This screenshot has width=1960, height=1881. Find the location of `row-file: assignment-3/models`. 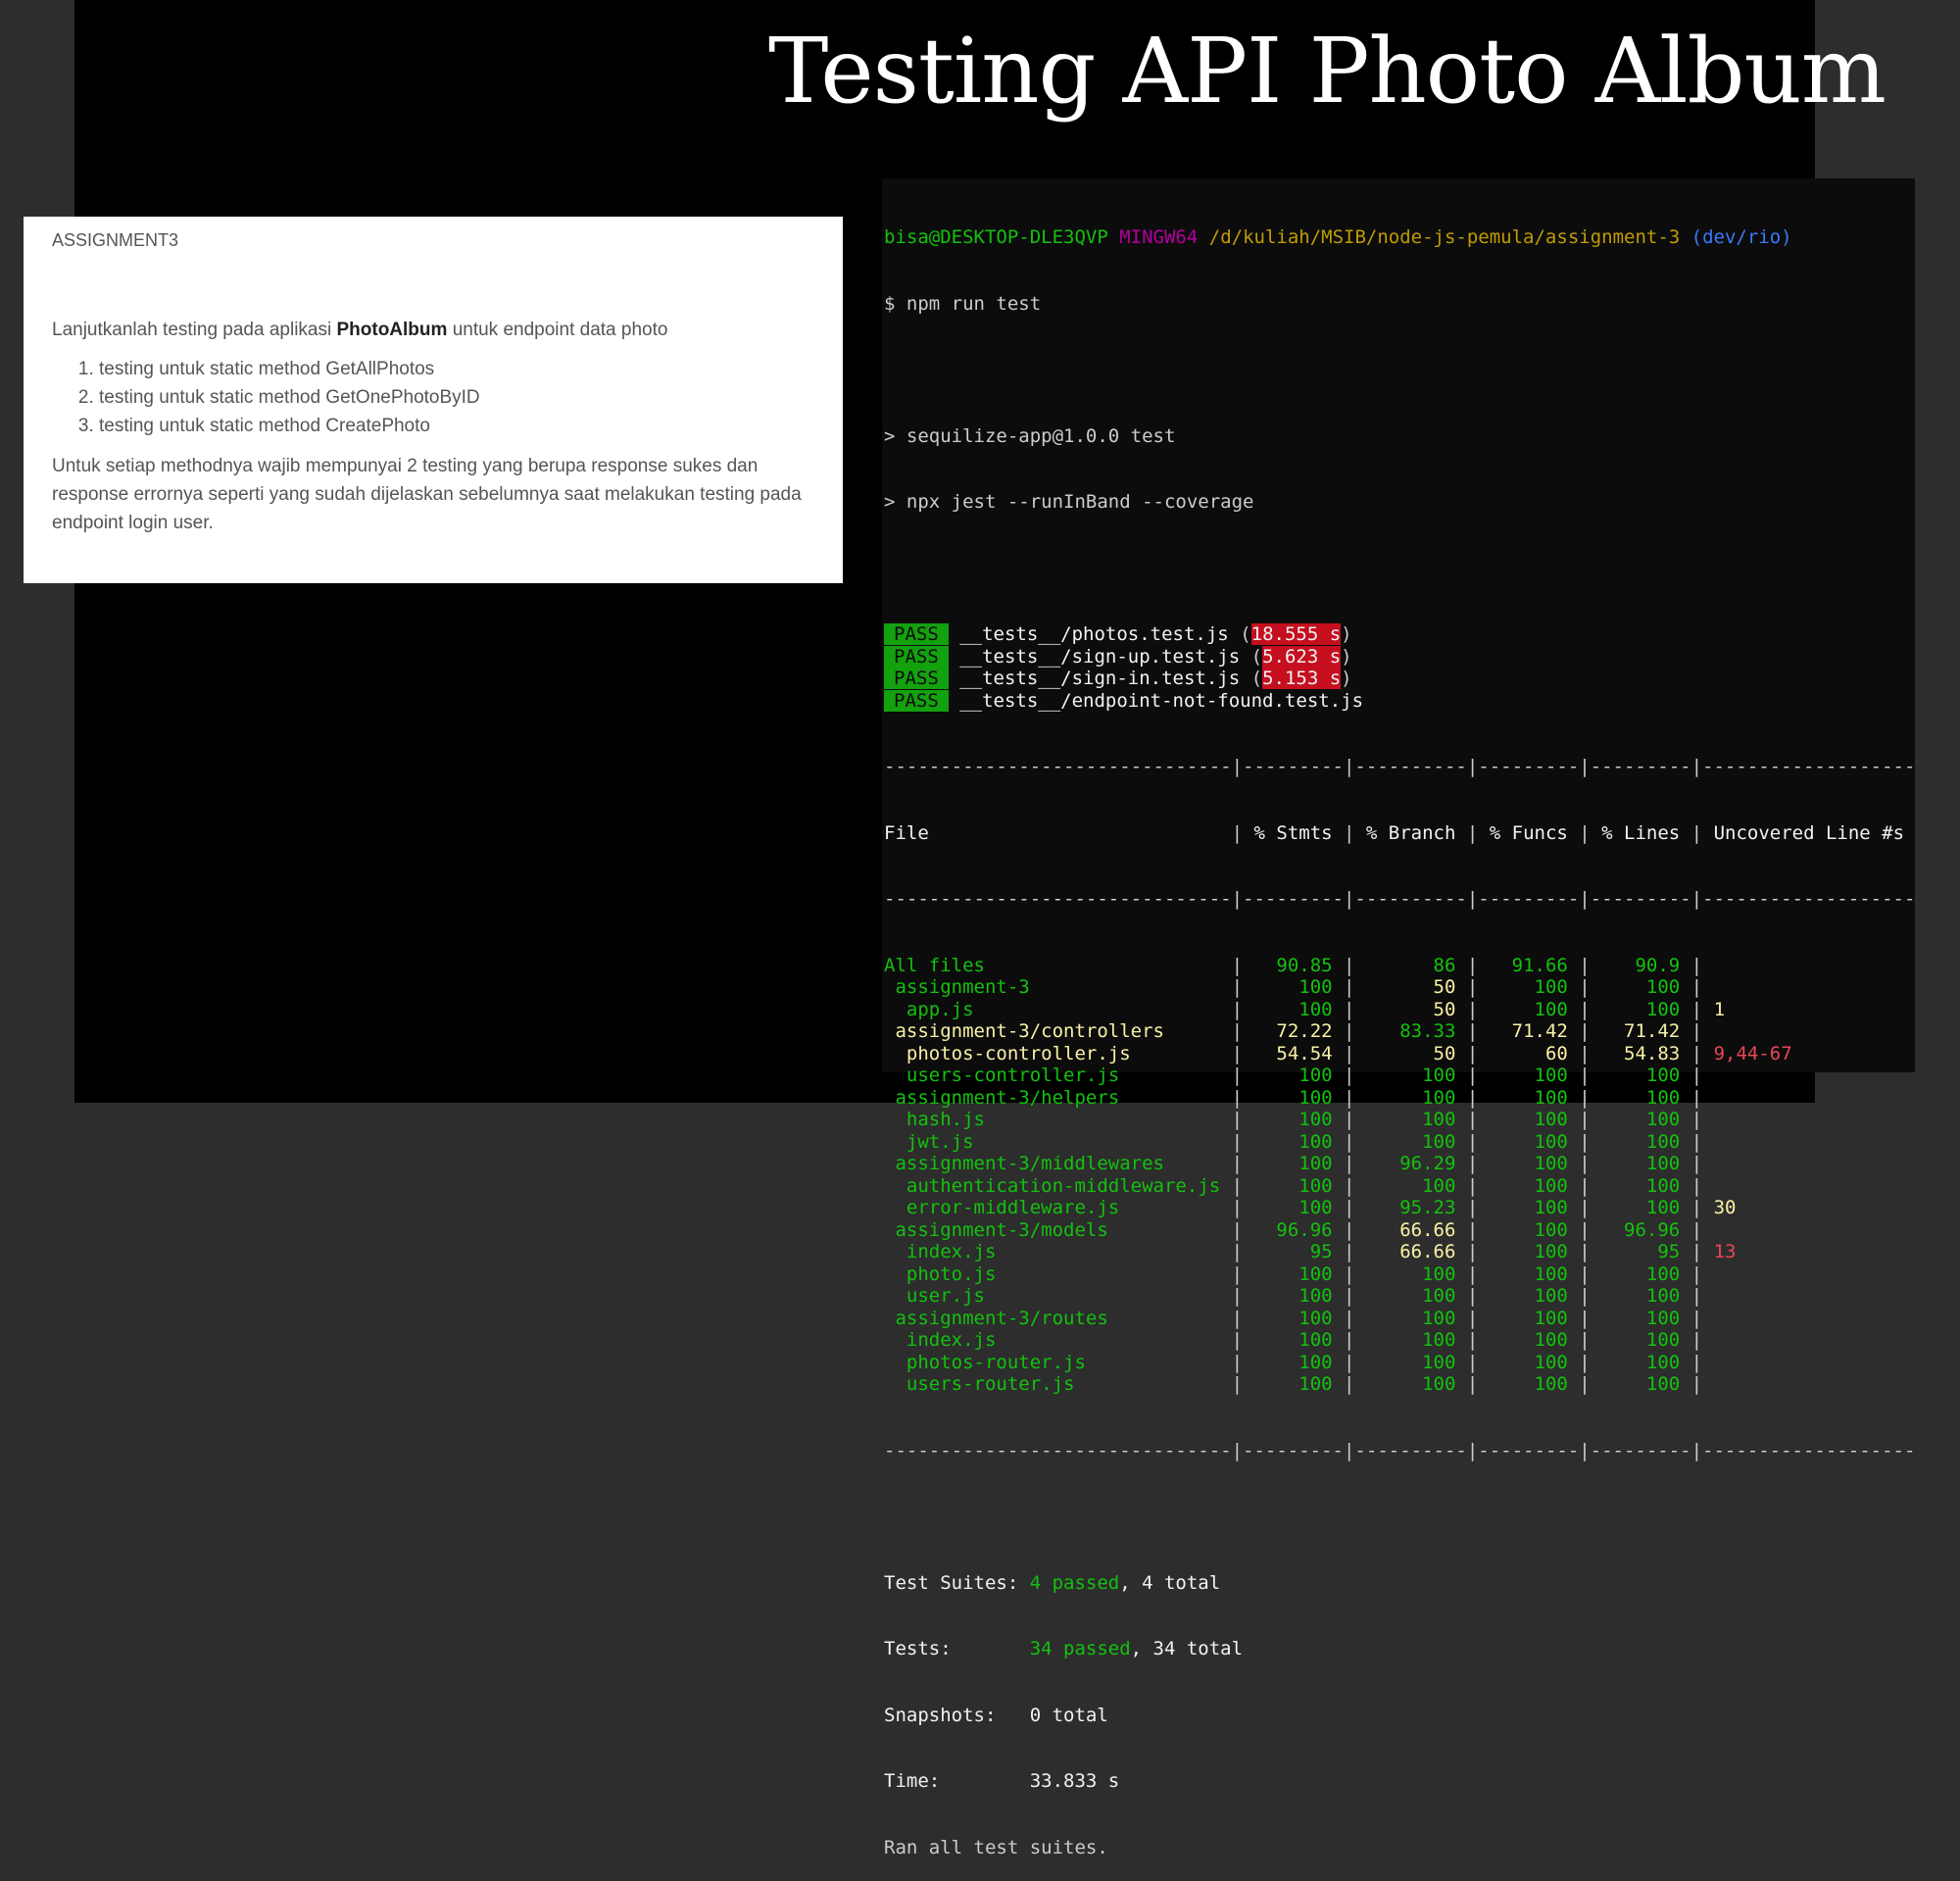

row-file: assignment-3/models is located at coordinates (1058, 1229).